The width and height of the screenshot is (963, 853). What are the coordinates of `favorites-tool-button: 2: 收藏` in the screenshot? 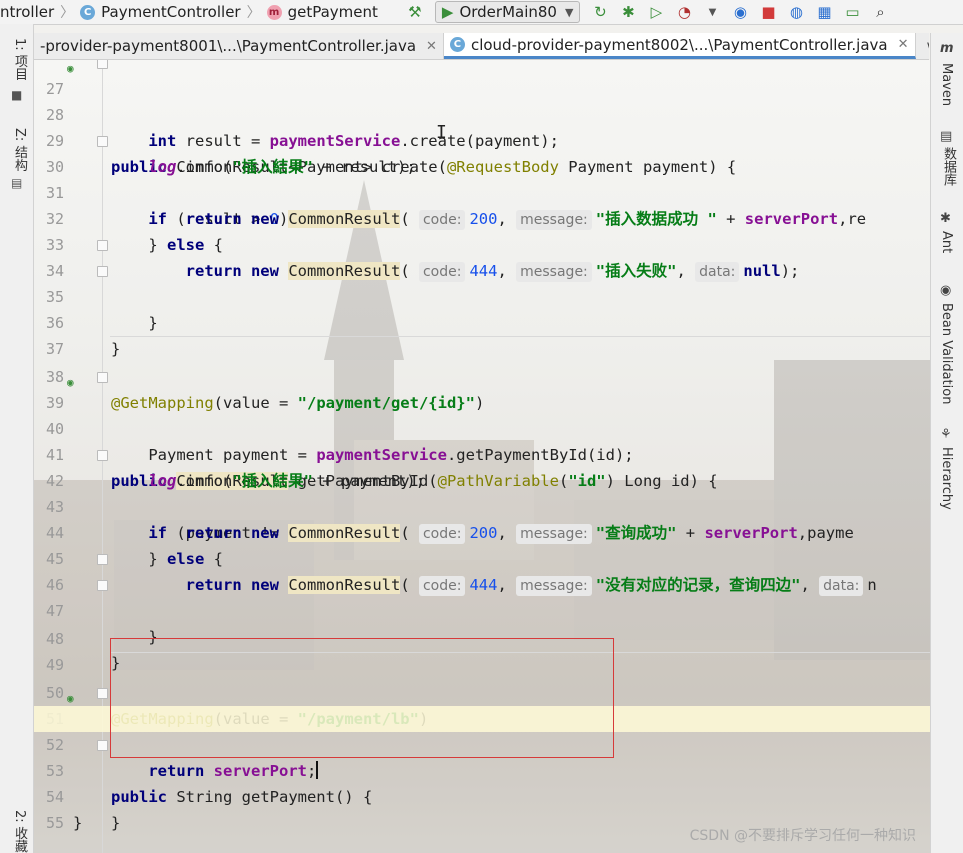 It's located at (19, 831).